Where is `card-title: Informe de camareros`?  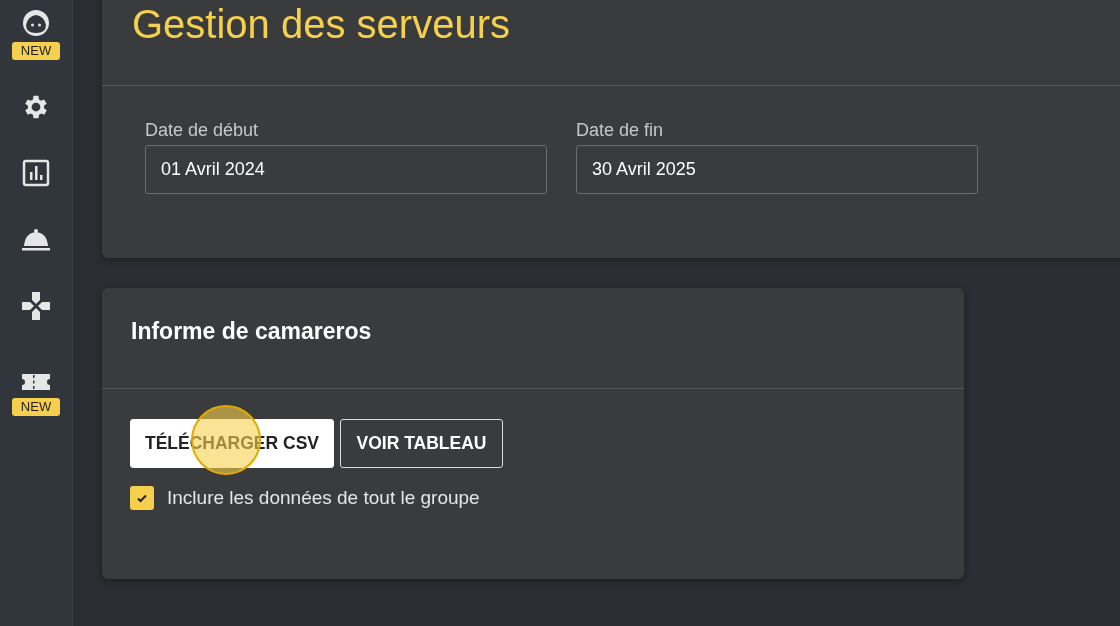 card-title: Informe de camareros is located at coordinates (251, 331).